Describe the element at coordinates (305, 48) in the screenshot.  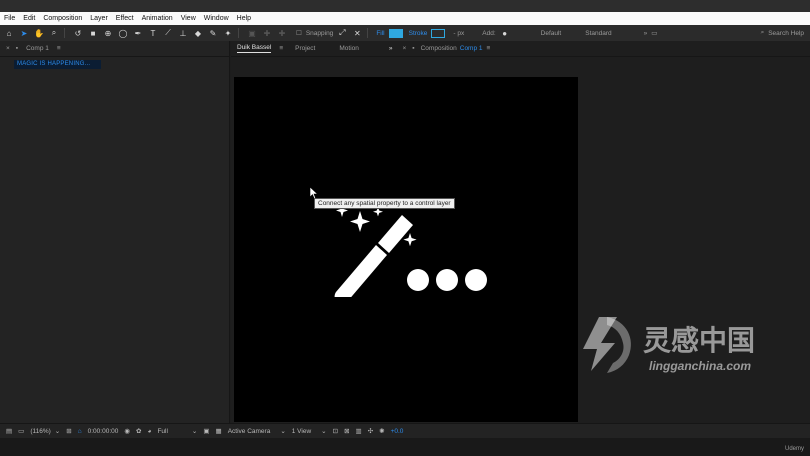
I see `tab-project: Project` at that location.